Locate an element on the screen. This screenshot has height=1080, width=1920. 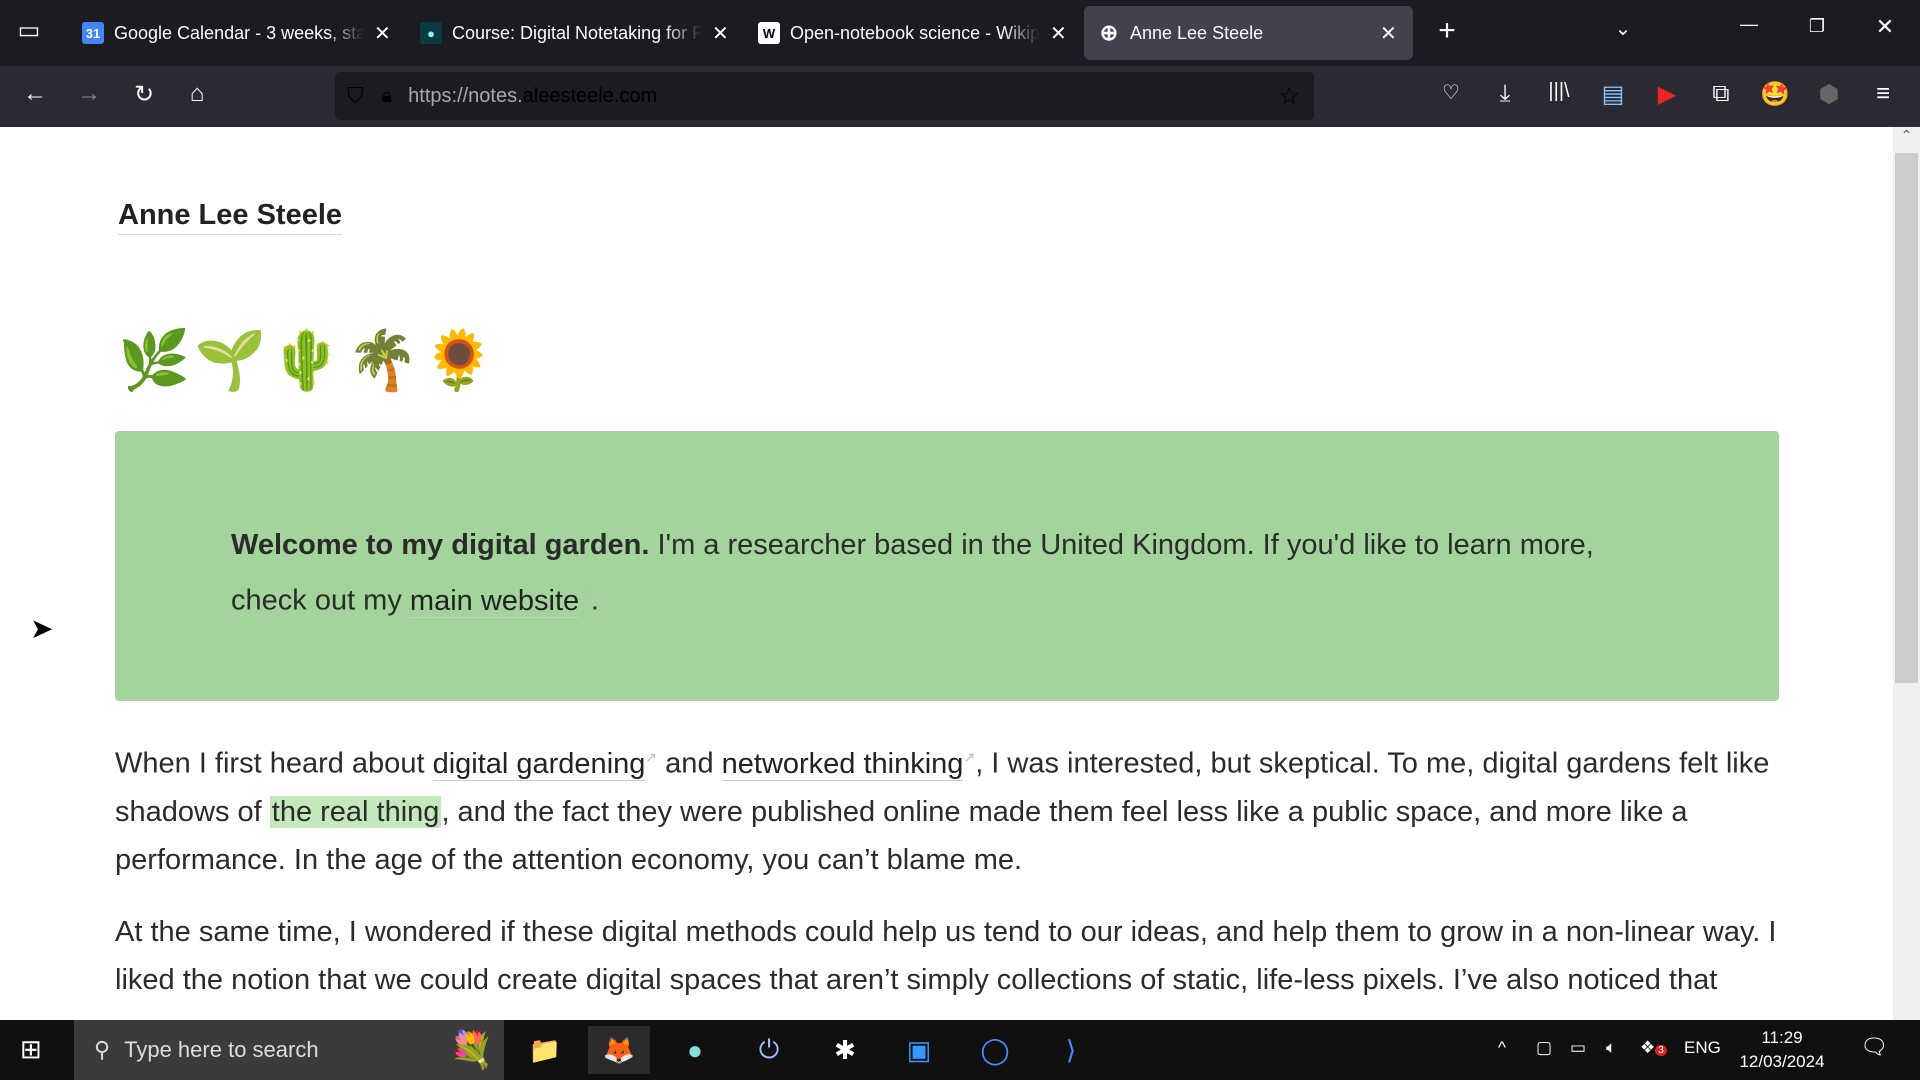
tab-title: Course: Digital Notetaking for Research is located at coordinates (577, 32).